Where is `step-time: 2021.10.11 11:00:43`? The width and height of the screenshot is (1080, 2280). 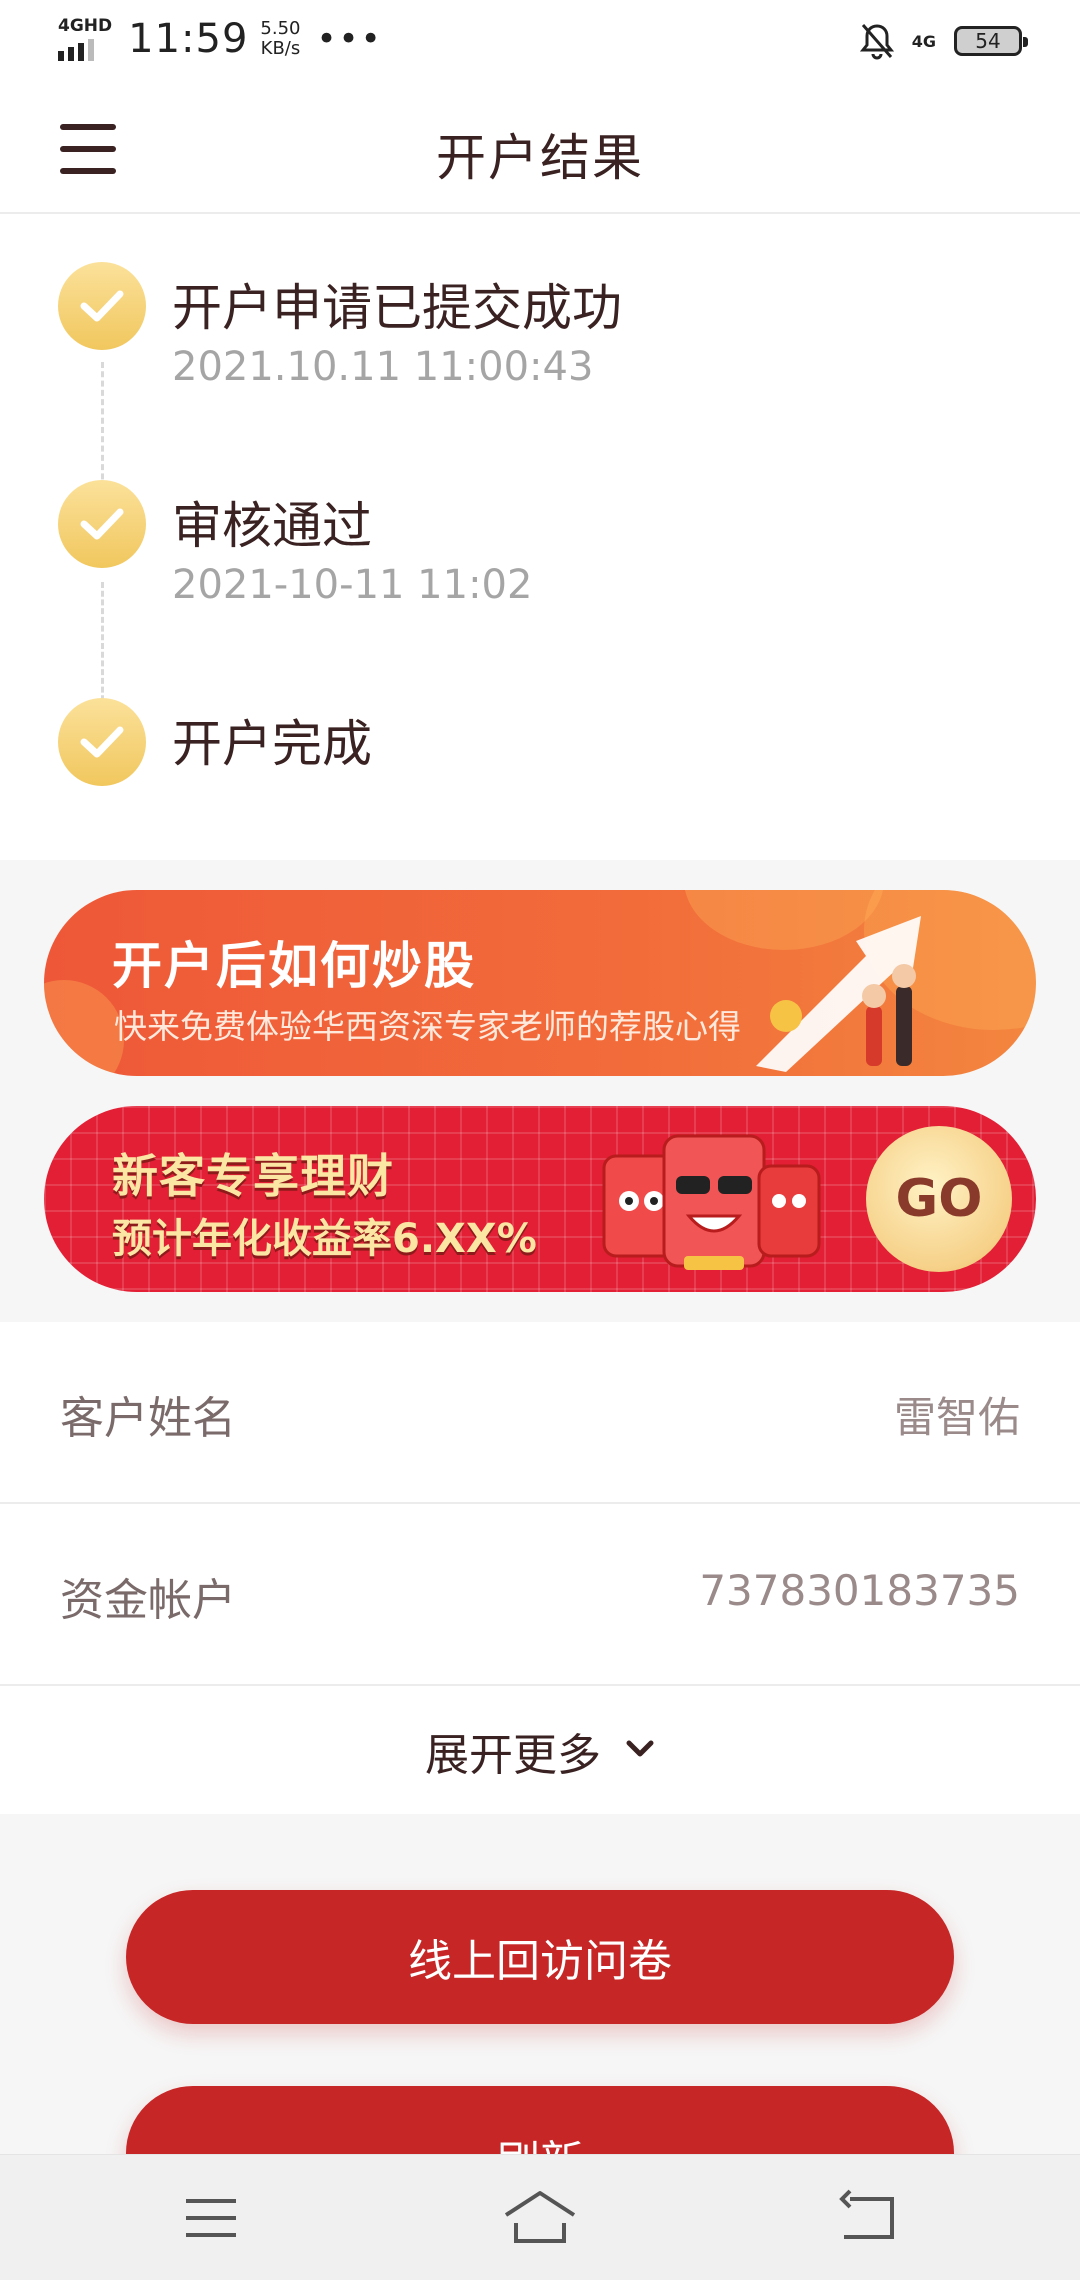
step-time: 2021.10.11 11:00:43 is located at coordinates (383, 367).